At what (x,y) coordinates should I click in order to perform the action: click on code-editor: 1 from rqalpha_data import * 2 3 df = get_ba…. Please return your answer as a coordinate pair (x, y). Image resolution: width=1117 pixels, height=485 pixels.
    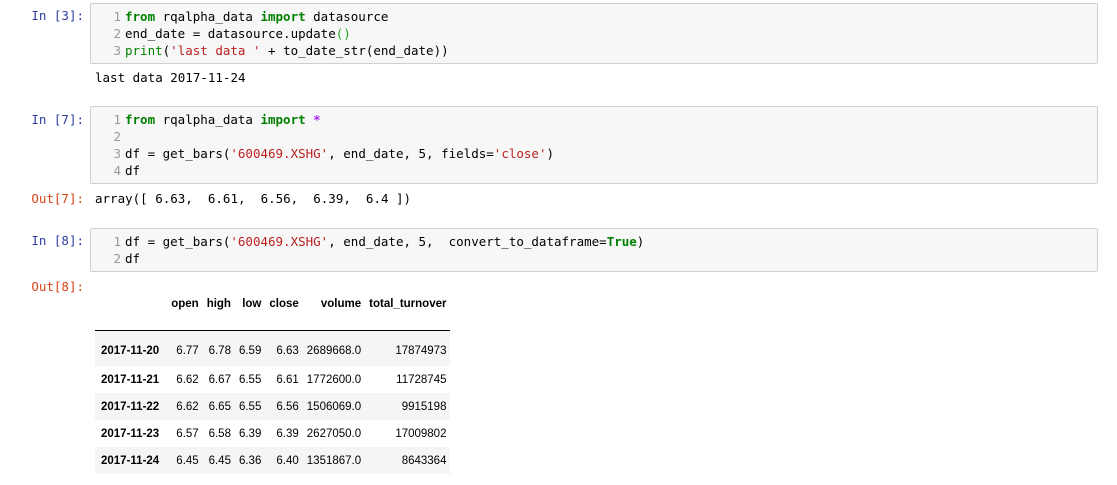
    Looking at the image, I should click on (594, 145).